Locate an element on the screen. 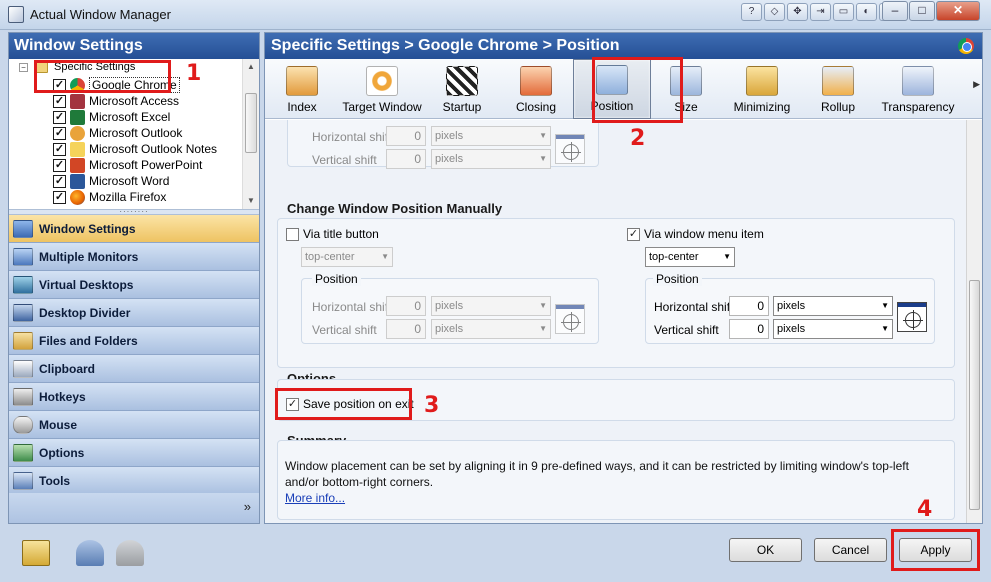  tree-item-microsoft-access: ✓ Microsoft Access is located at coordinates (116, 101).